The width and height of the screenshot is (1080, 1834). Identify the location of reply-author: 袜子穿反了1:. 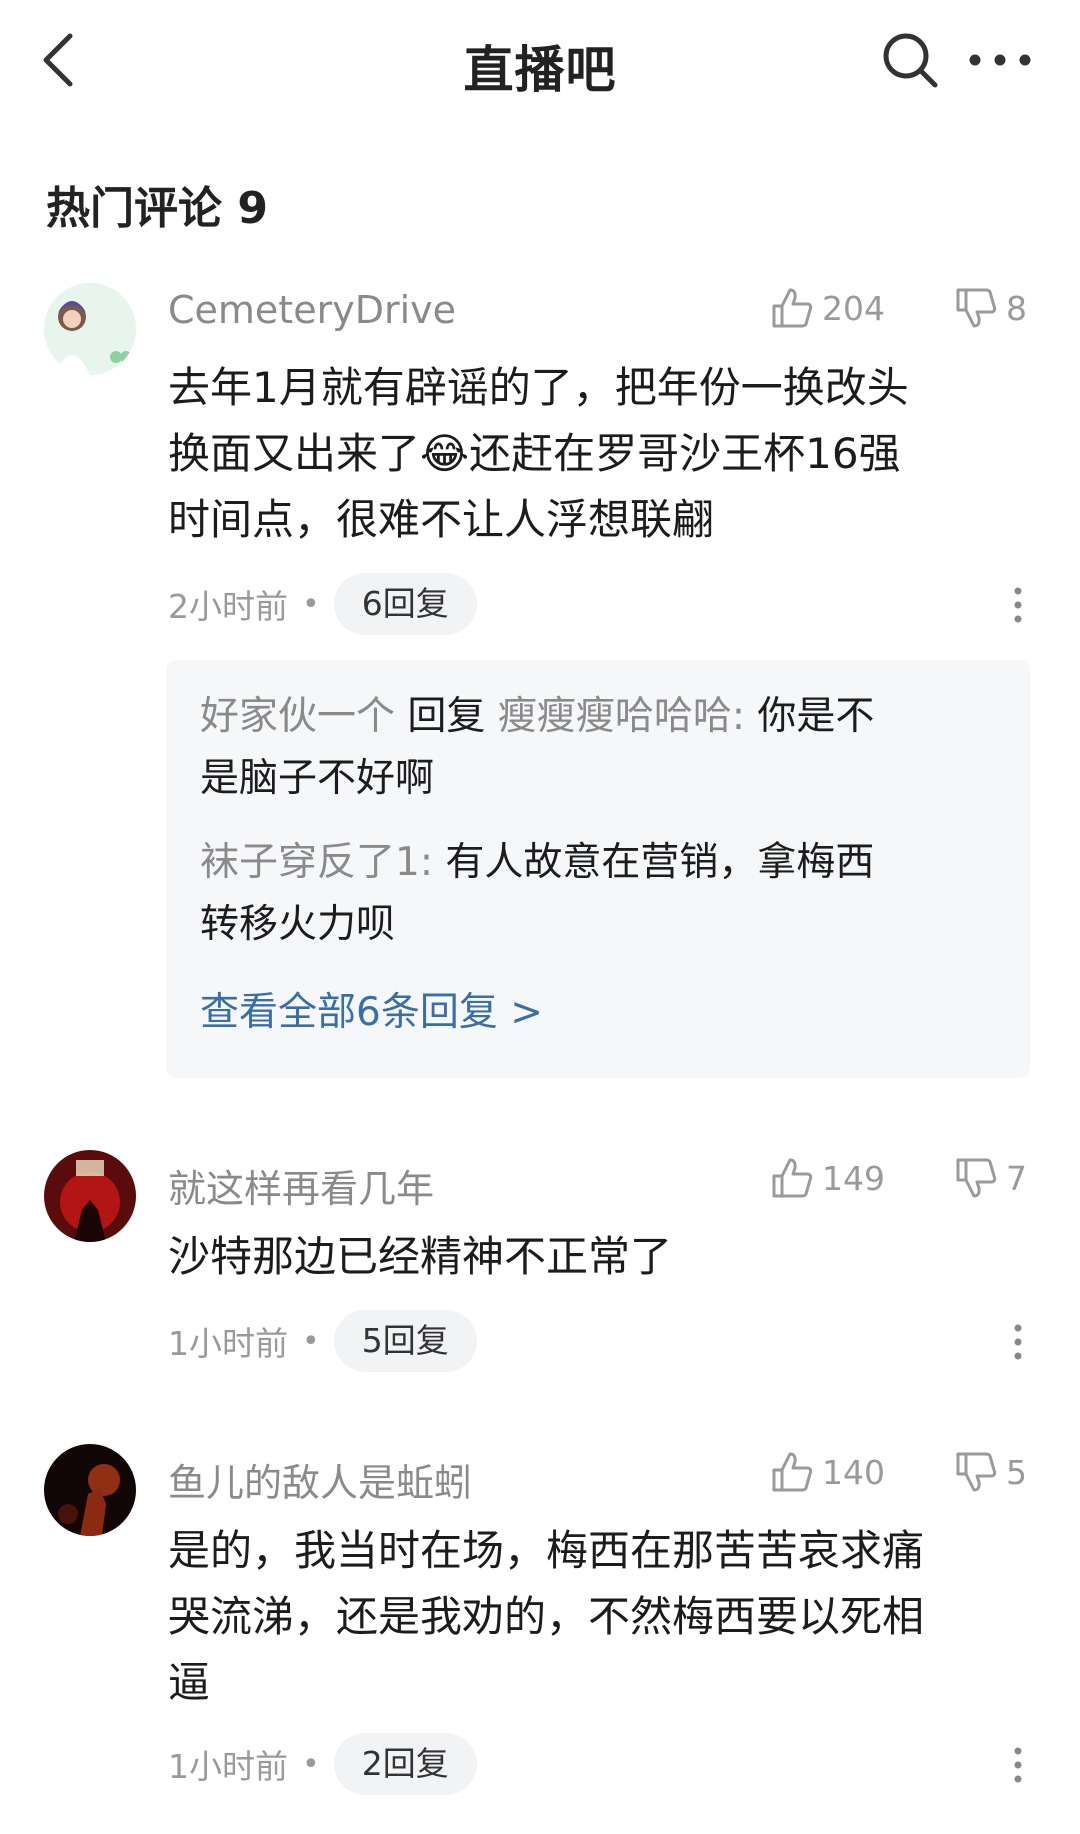
(316, 862).